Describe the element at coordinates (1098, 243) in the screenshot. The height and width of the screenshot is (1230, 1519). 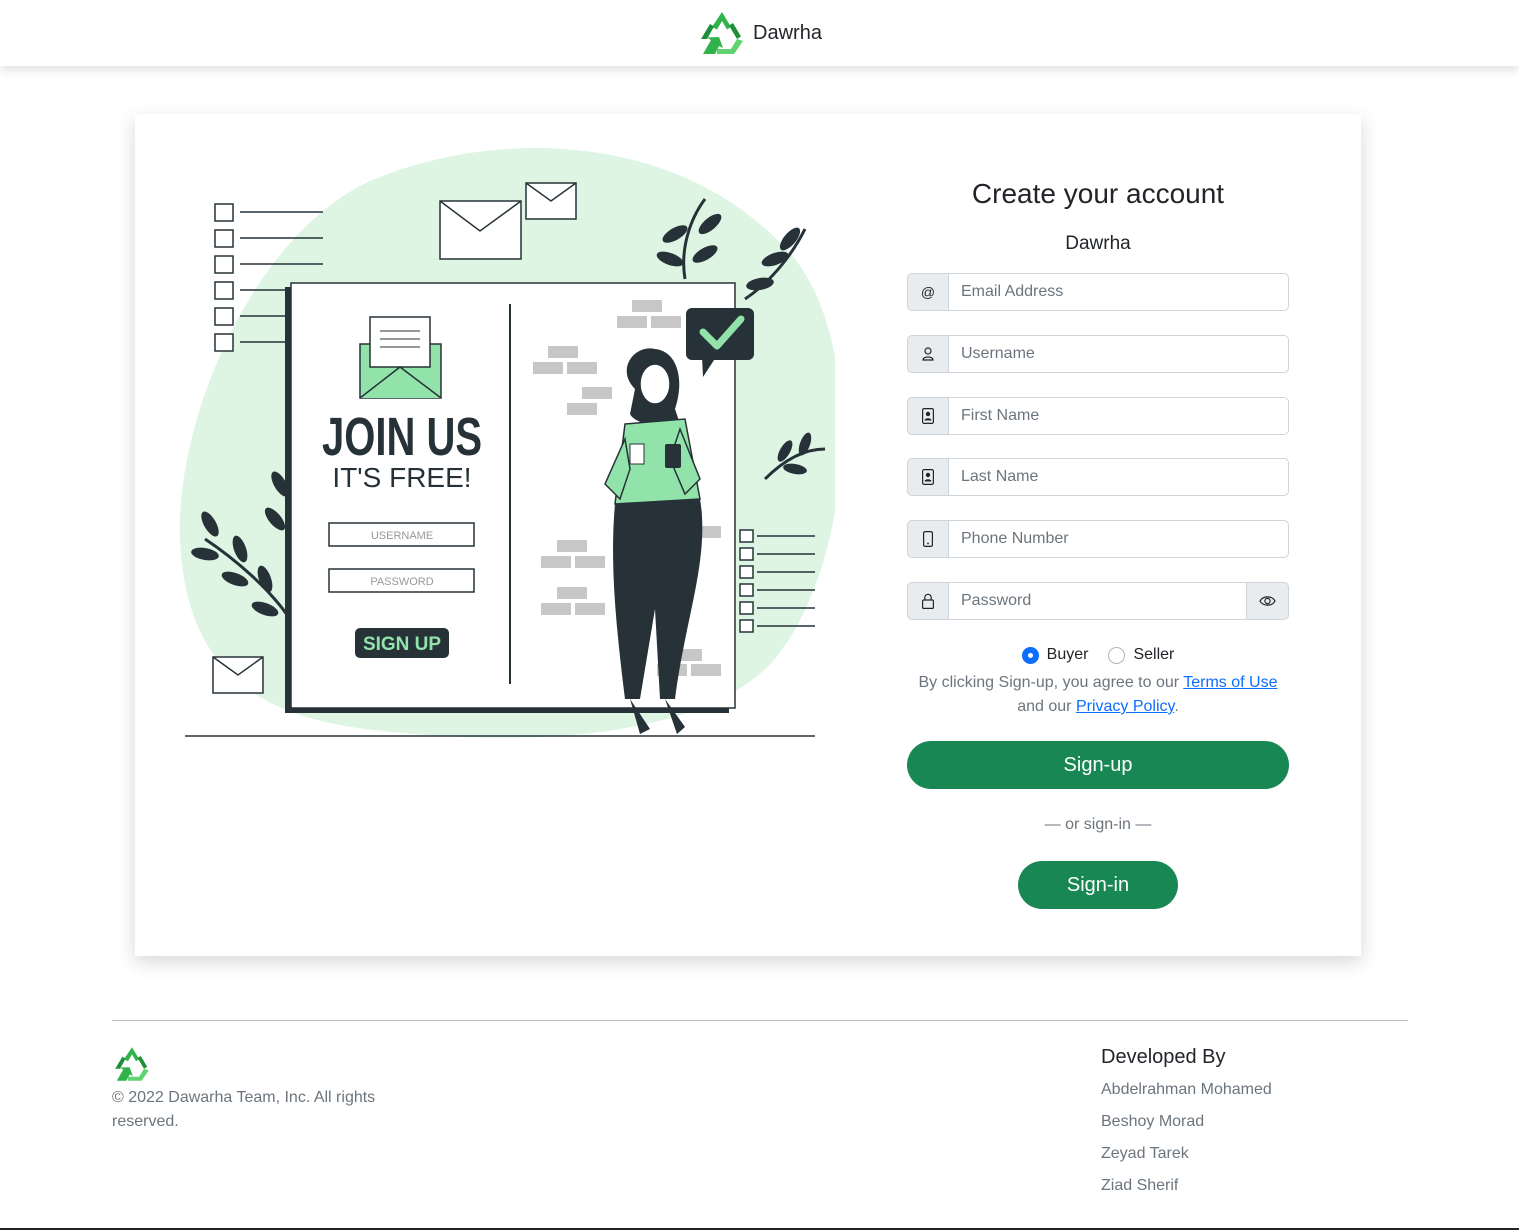
I see `form-subtitle: Dawrha` at that location.